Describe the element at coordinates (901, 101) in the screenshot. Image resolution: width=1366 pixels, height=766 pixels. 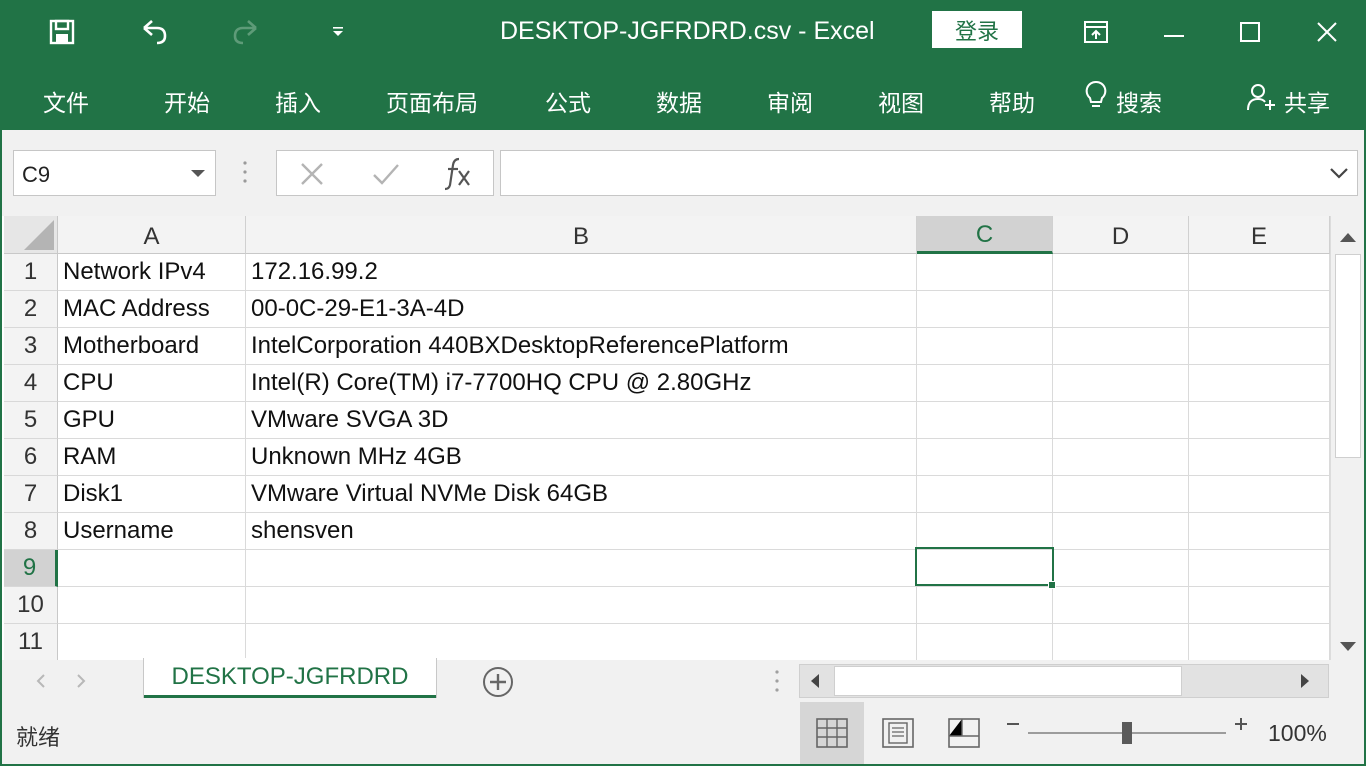
I see `tab-view: 视图` at that location.